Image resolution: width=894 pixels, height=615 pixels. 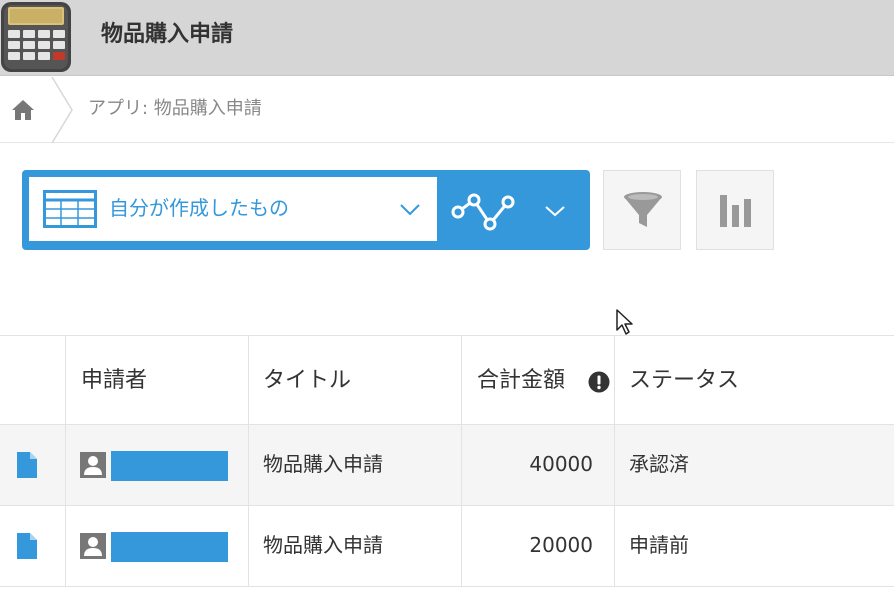 What do you see at coordinates (561, 464) in the screenshot?
I see `record-amount: 40000` at bounding box center [561, 464].